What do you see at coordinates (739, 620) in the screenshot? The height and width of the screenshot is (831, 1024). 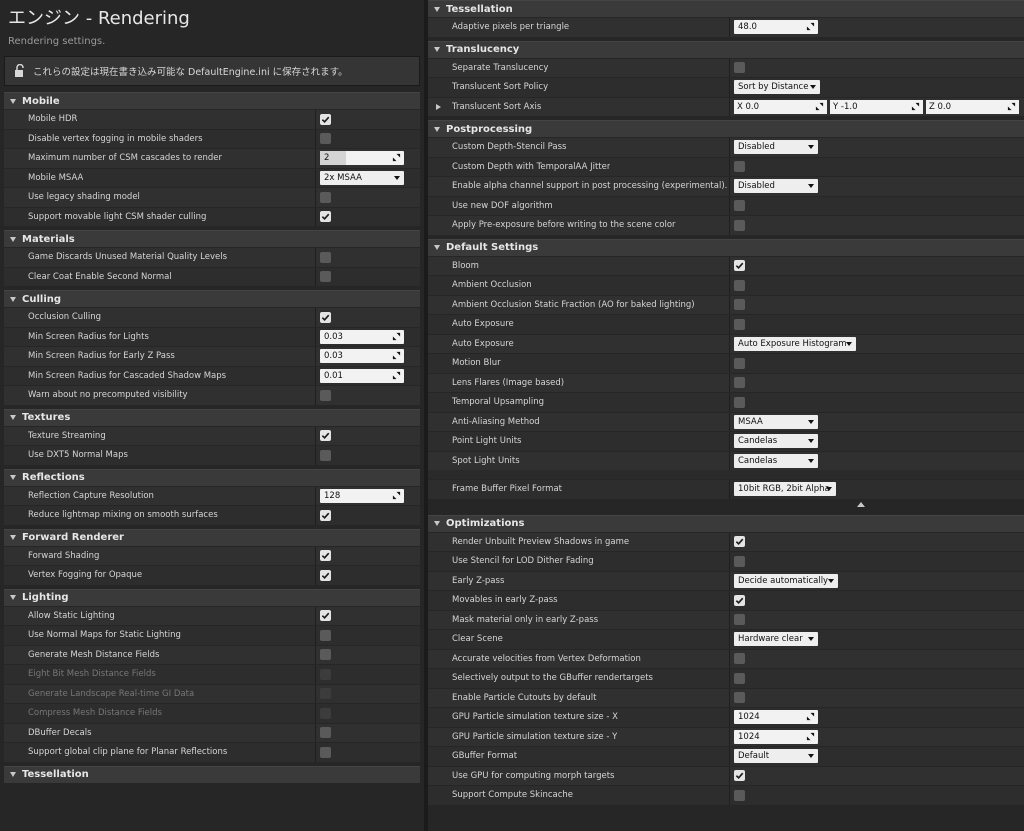 I see `checkbox-mask-material-only-in-early-z-pass` at bounding box center [739, 620].